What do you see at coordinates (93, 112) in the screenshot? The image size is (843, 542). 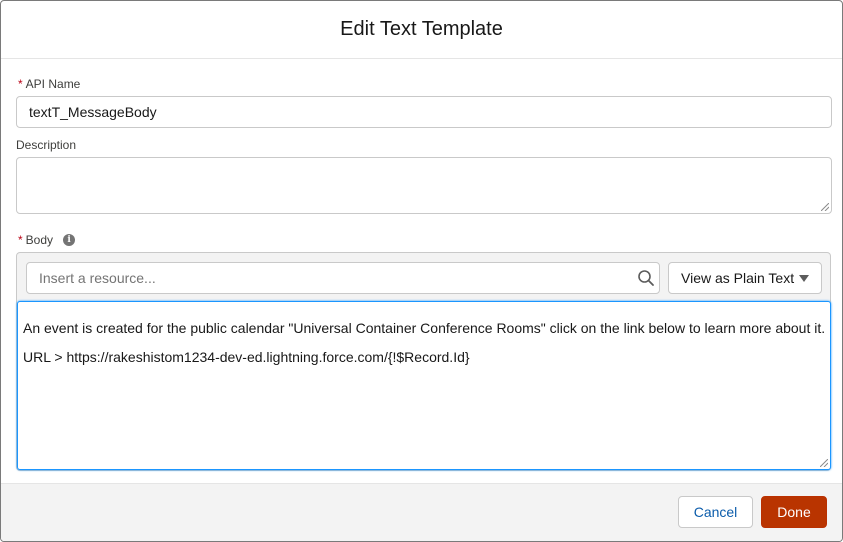 I see `api-name-value: textT_MessageBody` at bounding box center [93, 112].